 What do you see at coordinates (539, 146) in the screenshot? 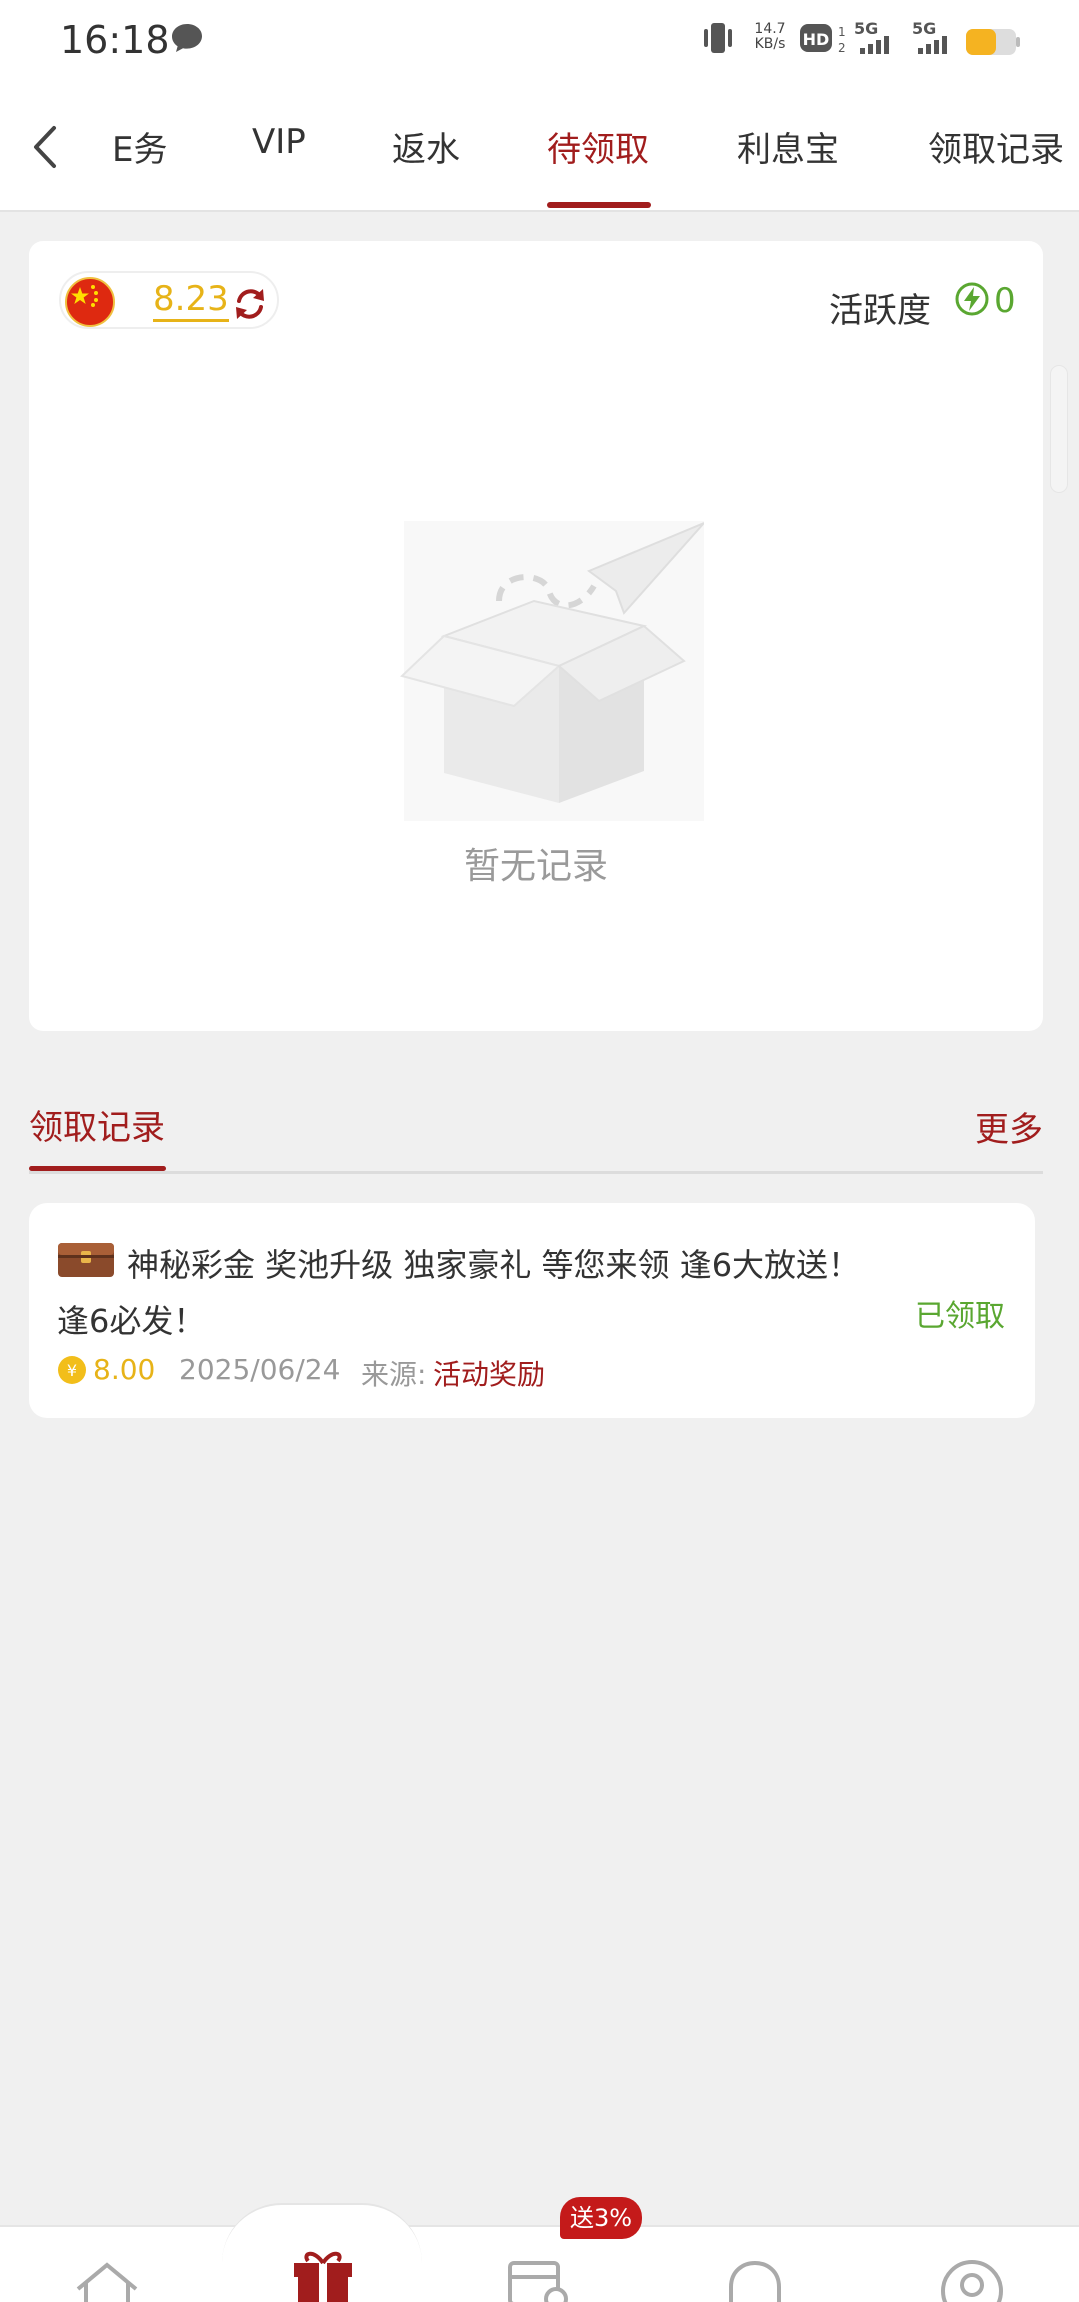
I see `top-nav: E务 VIP 返水 待领取 利息宝 领取记录` at bounding box center [539, 146].